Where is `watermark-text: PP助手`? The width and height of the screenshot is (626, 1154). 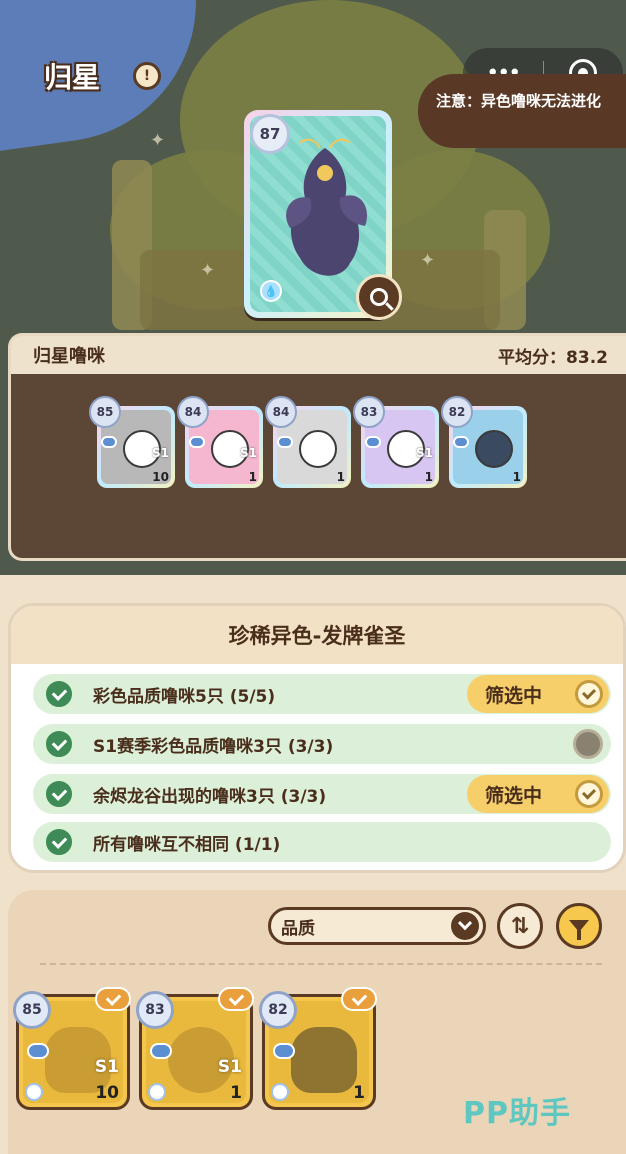 watermark-text: PP助手 is located at coordinates (517, 1113).